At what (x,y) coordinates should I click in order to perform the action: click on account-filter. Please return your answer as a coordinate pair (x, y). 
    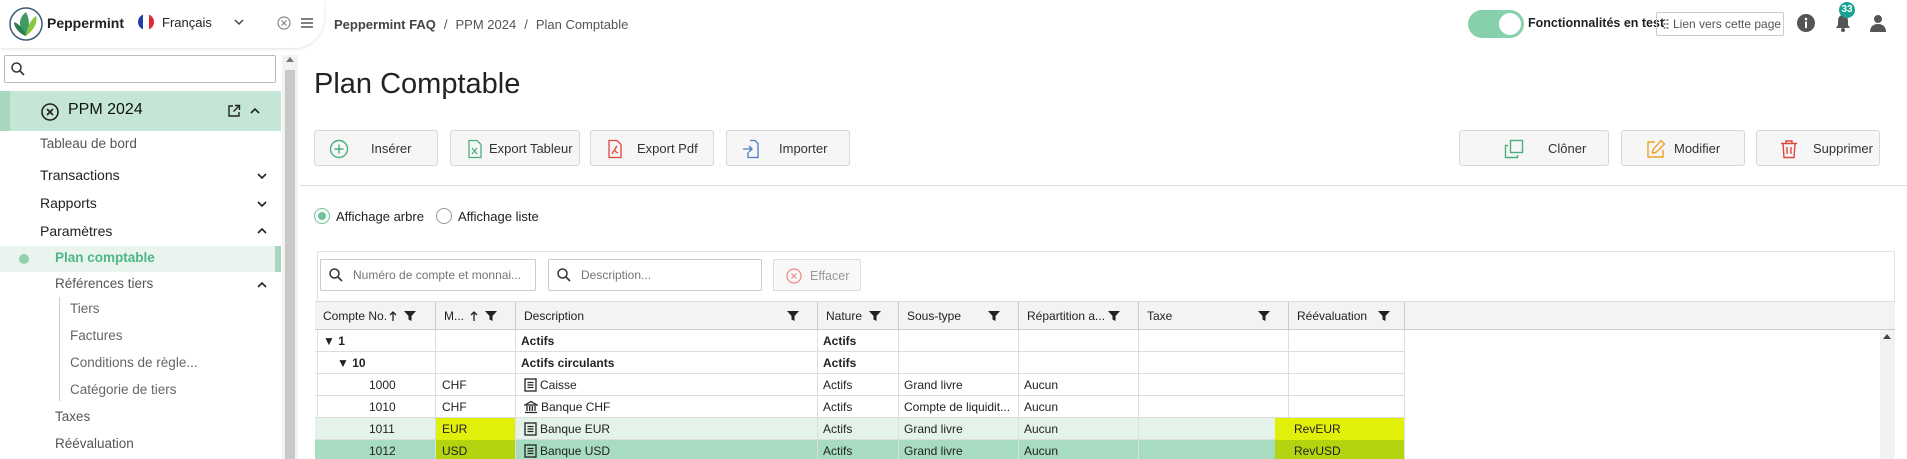
    Looking at the image, I should click on (428, 275).